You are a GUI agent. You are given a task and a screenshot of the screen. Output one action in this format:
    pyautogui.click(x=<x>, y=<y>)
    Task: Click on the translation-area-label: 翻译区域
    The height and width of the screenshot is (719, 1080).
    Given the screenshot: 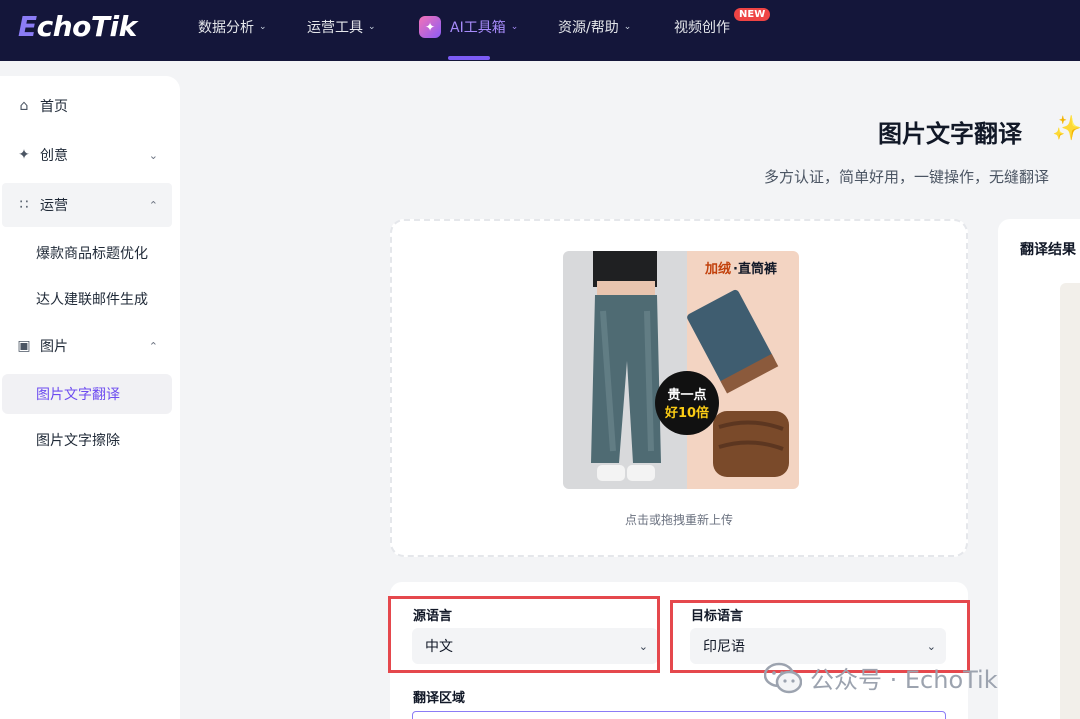 What is the action you would take?
    pyautogui.click(x=439, y=698)
    